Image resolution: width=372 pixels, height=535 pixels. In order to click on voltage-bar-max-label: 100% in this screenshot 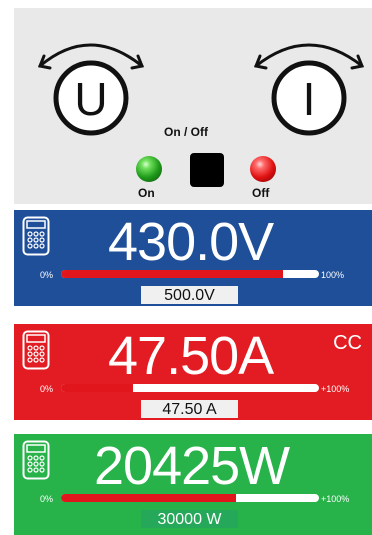, I will do `click(333, 275)`.